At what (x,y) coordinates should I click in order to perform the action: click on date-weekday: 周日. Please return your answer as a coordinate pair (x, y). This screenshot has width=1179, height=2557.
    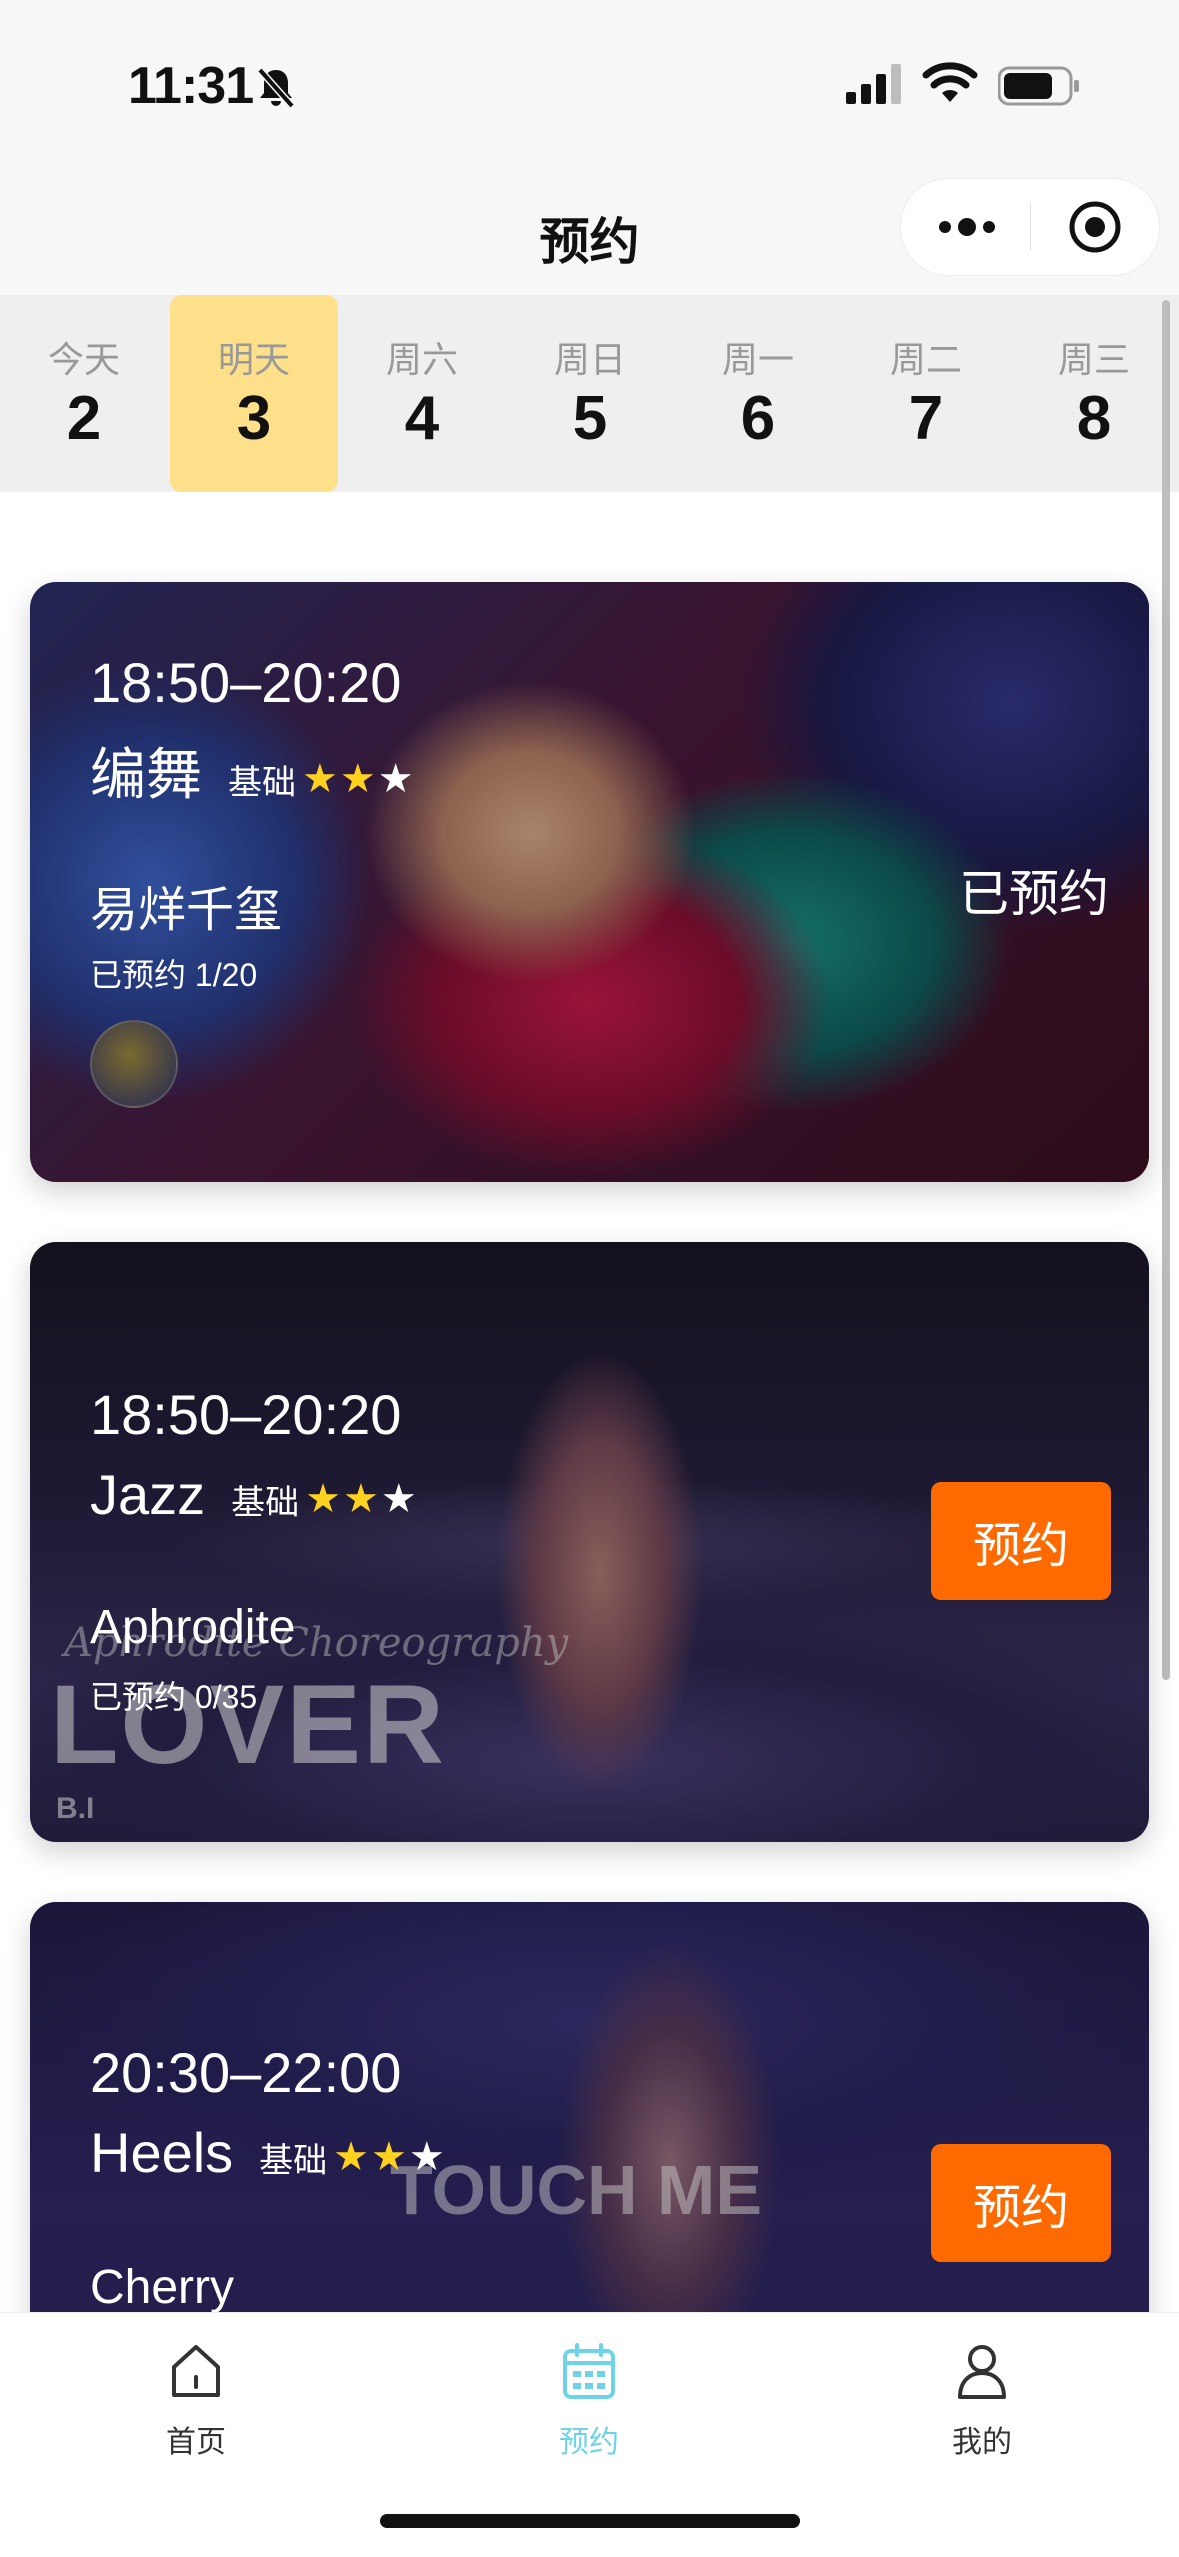
    Looking at the image, I should click on (589, 359).